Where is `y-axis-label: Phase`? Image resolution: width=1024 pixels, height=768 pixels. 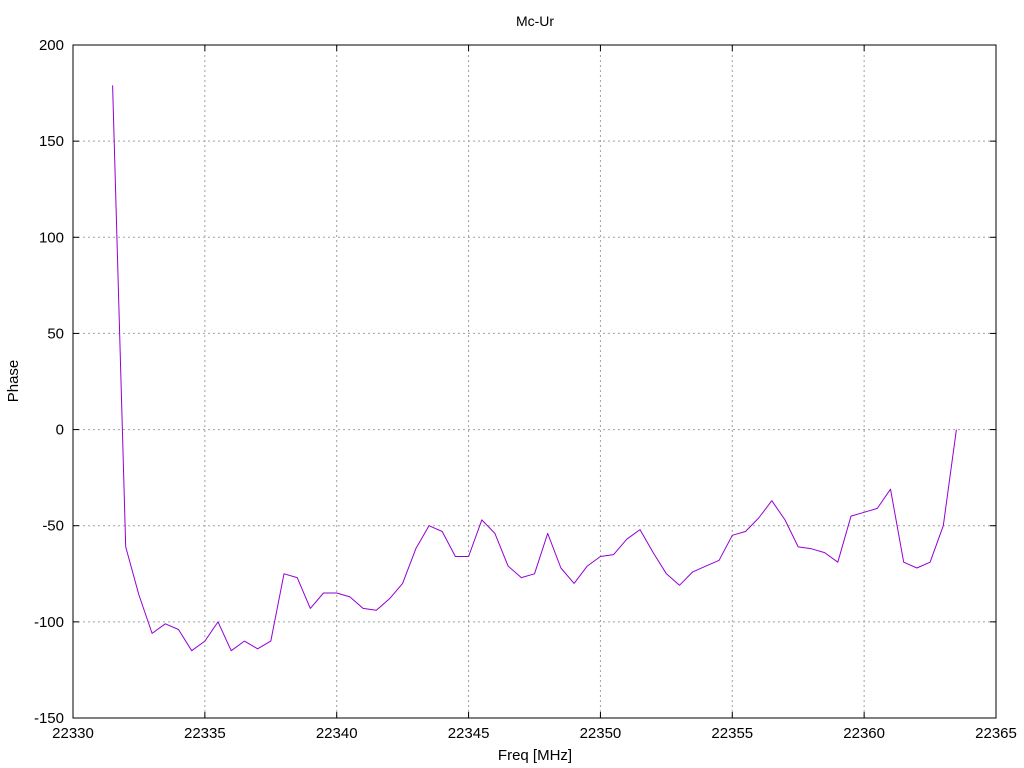
y-axis-label: Phase is located at coordinates (13, 381).